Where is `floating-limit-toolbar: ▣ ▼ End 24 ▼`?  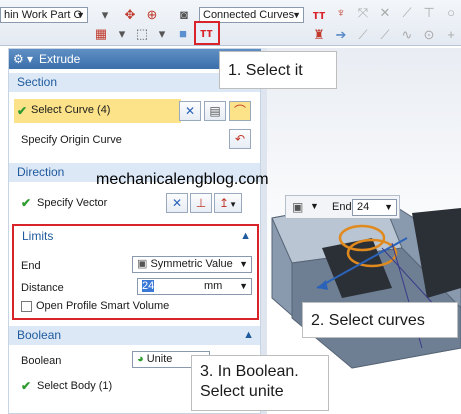
floating-limit-toolbar: ▣ ▼ End 24 ▼ is located at coordinates (342, 207).